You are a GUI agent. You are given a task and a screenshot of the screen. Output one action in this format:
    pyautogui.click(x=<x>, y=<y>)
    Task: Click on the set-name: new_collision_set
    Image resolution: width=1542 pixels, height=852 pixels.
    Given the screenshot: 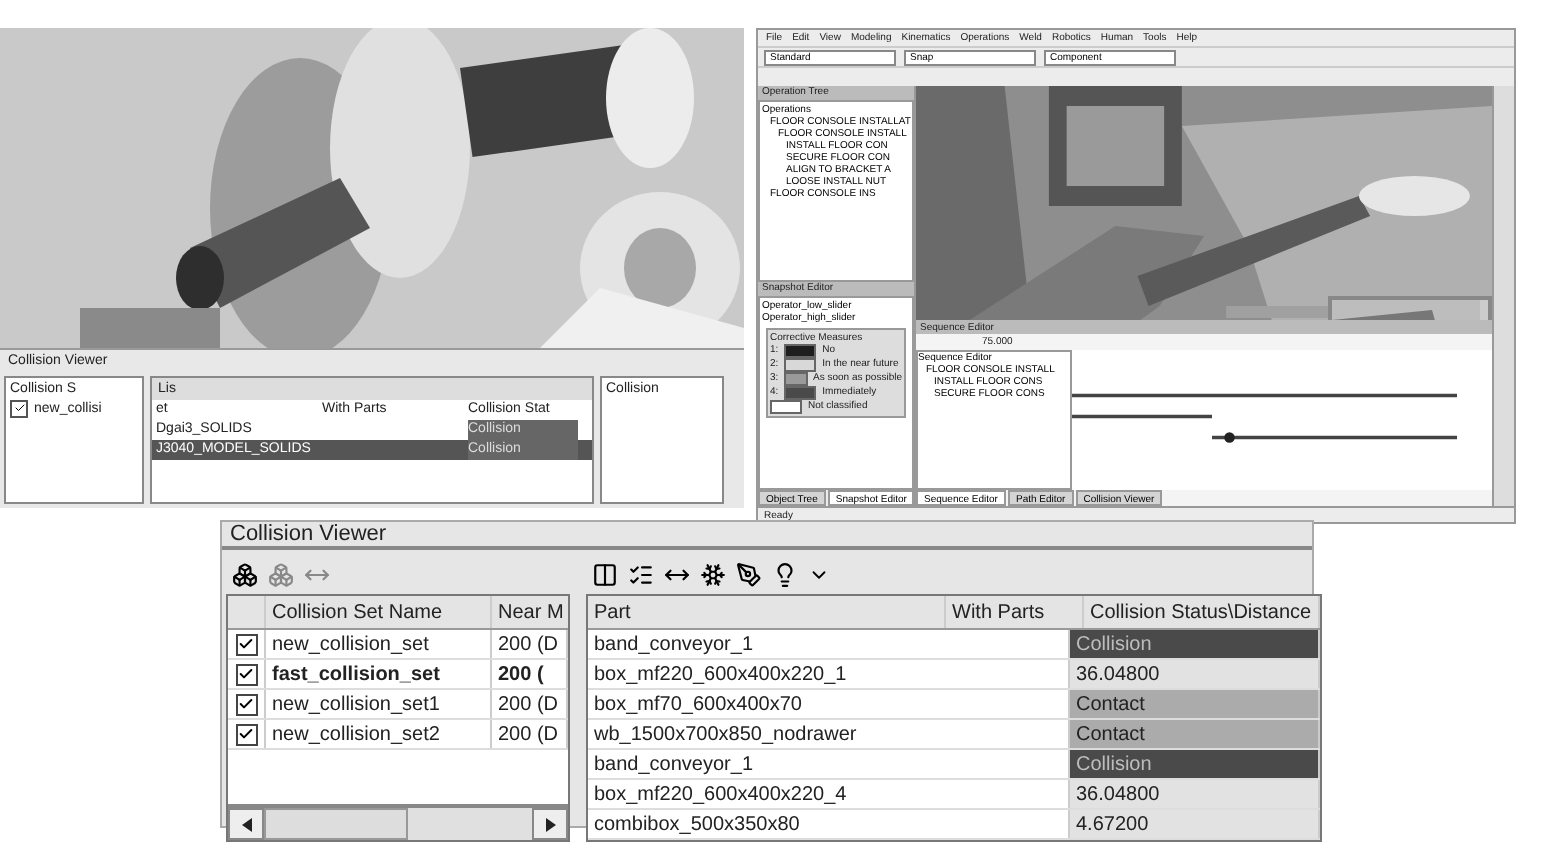 What is the action you would take?
    pyautogui.click(x=379, y=644)
    